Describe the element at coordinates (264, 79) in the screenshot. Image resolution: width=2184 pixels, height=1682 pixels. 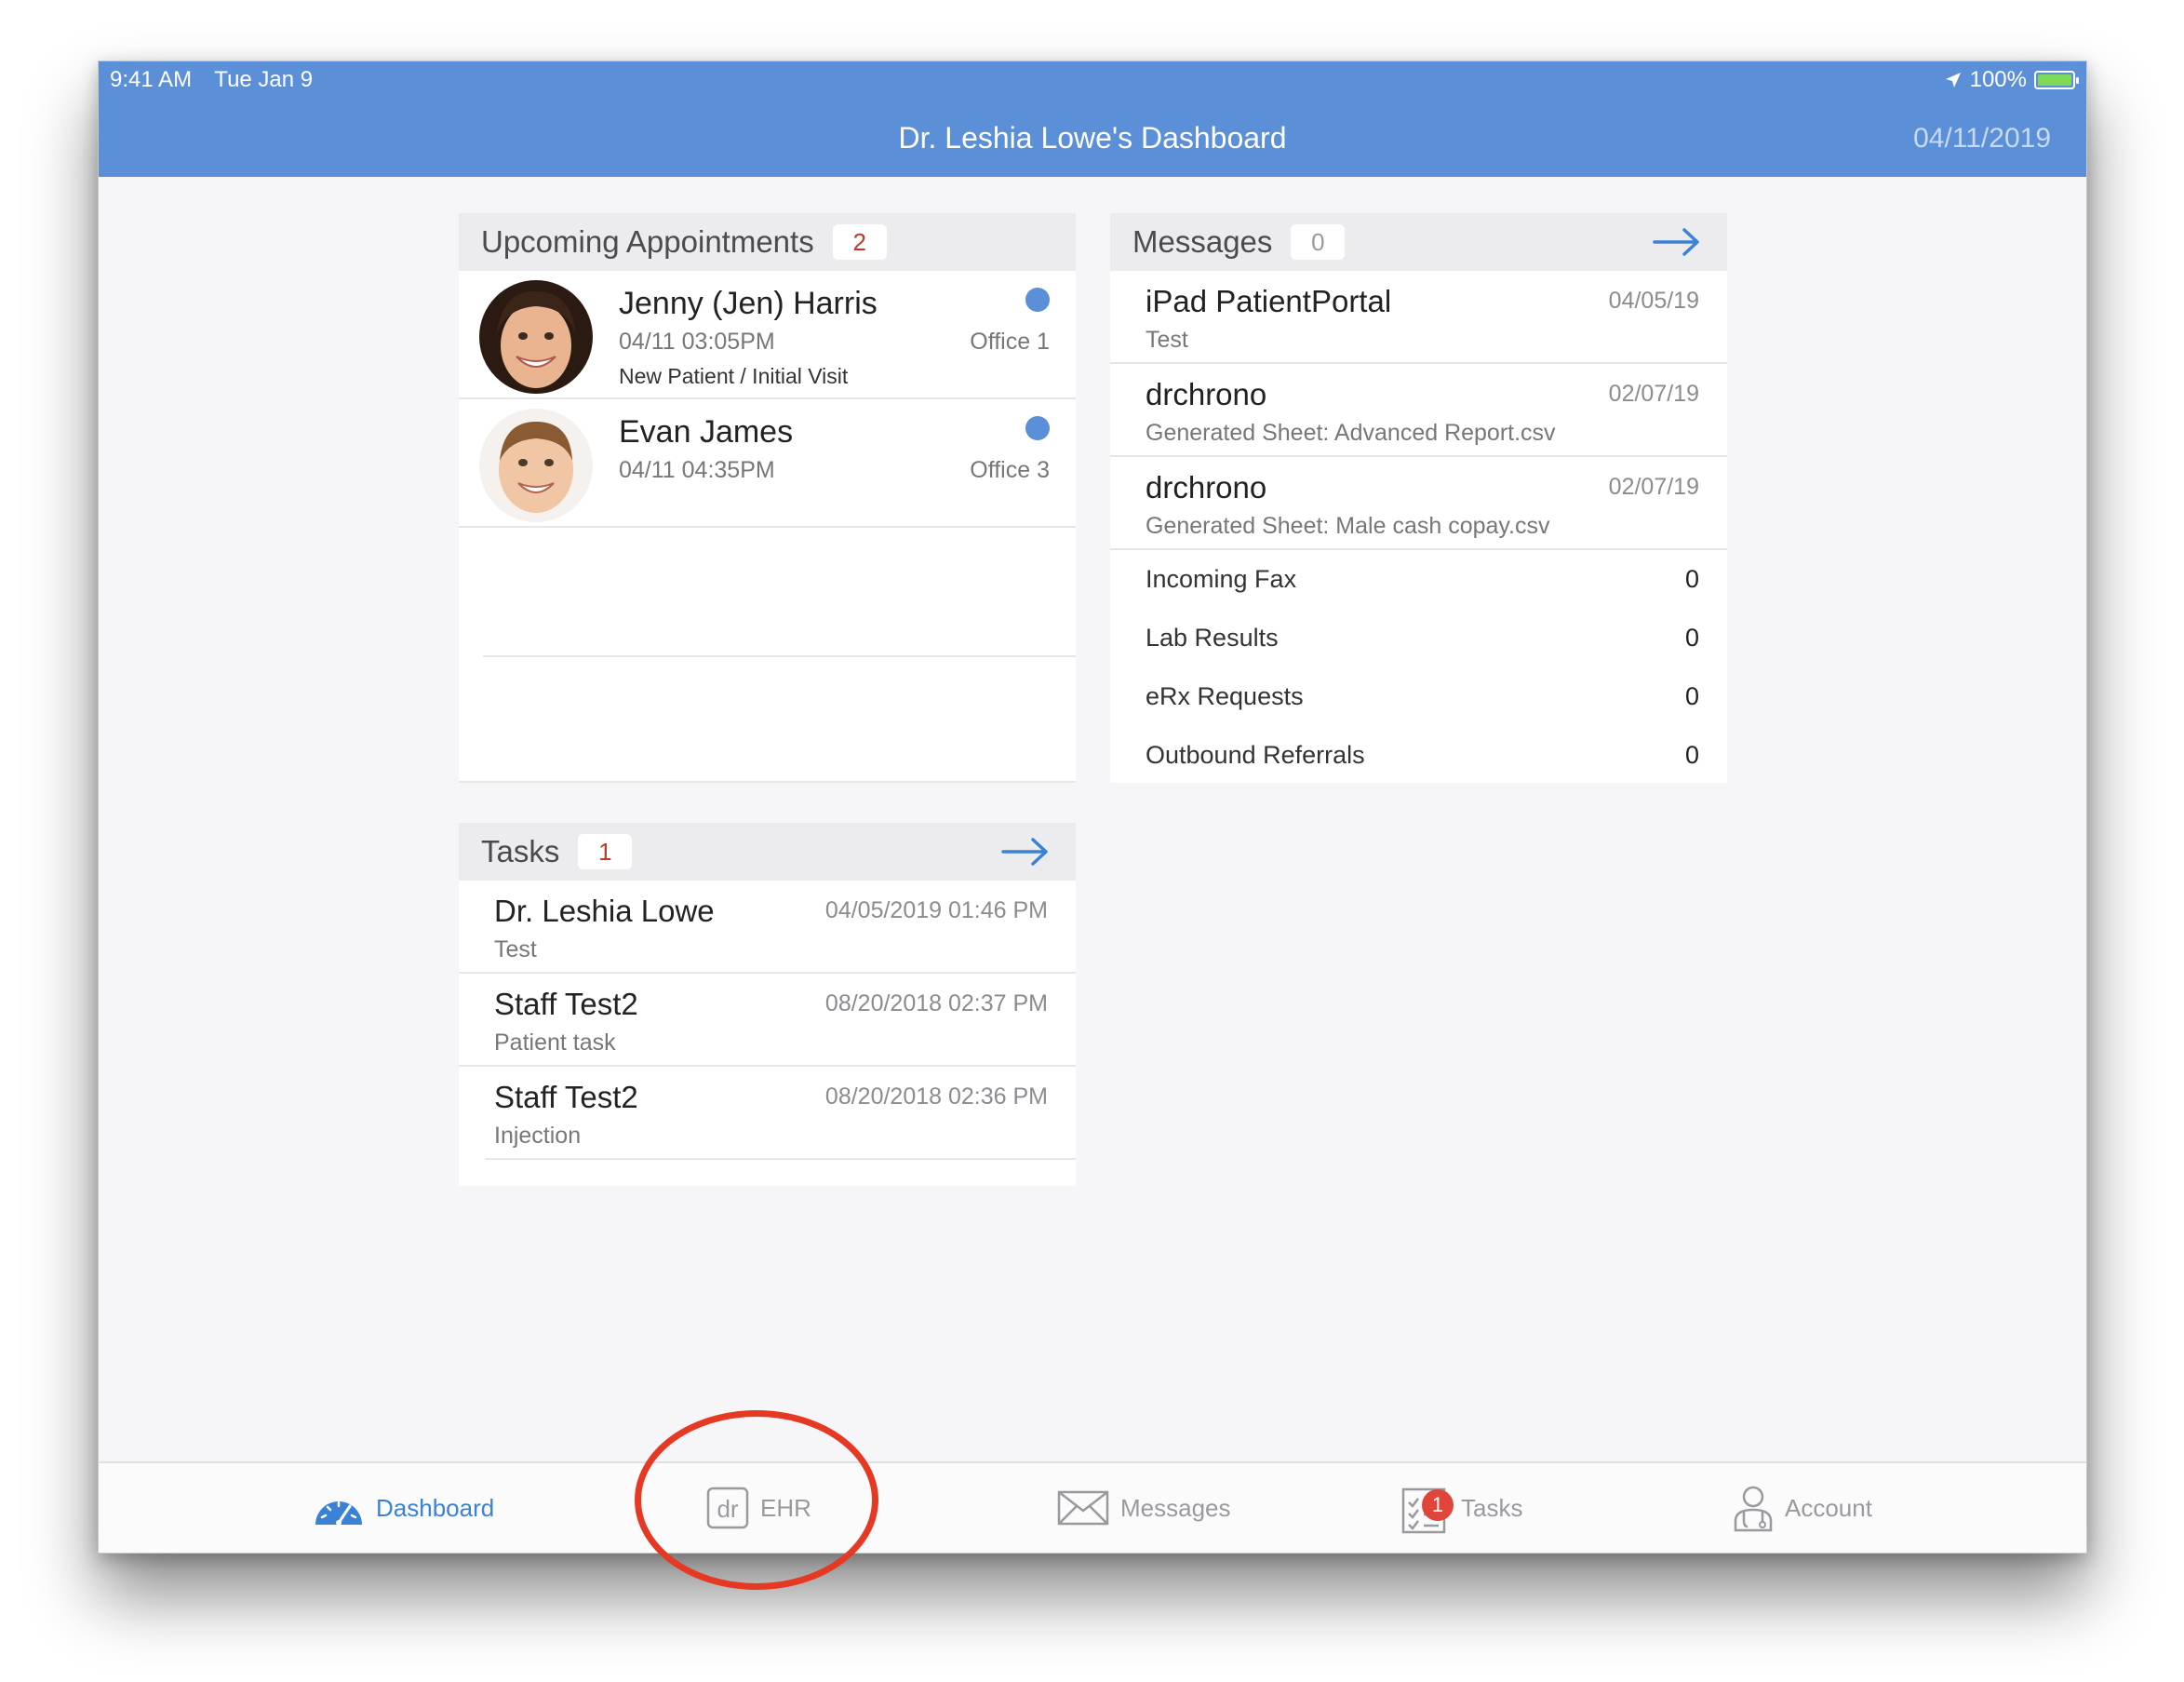
I see `status-date: Tue Jan 9` at that location.